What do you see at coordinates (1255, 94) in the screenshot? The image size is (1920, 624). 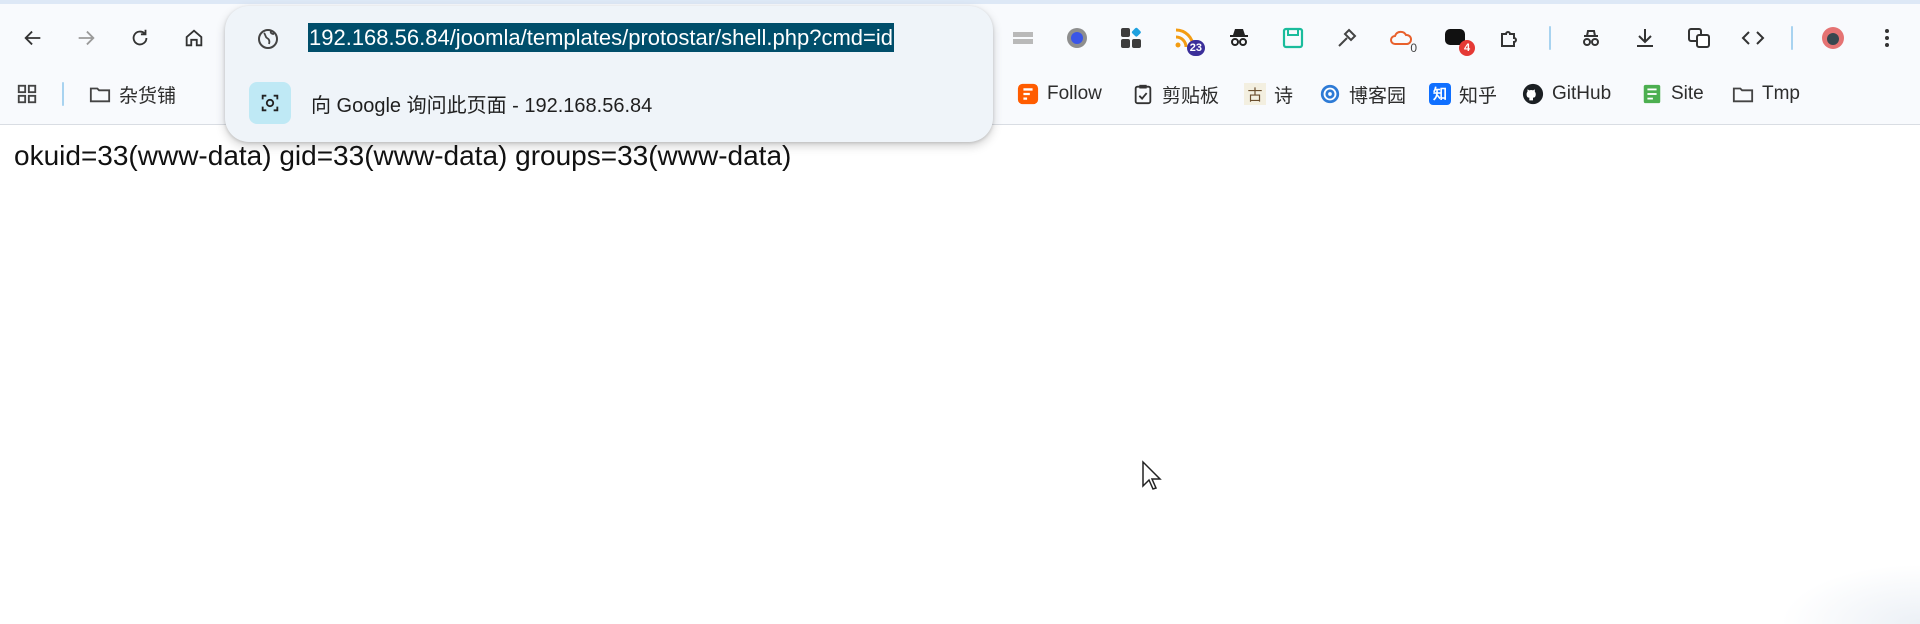 I see `gu-icon: 古` at bounding box center [1255, 94].